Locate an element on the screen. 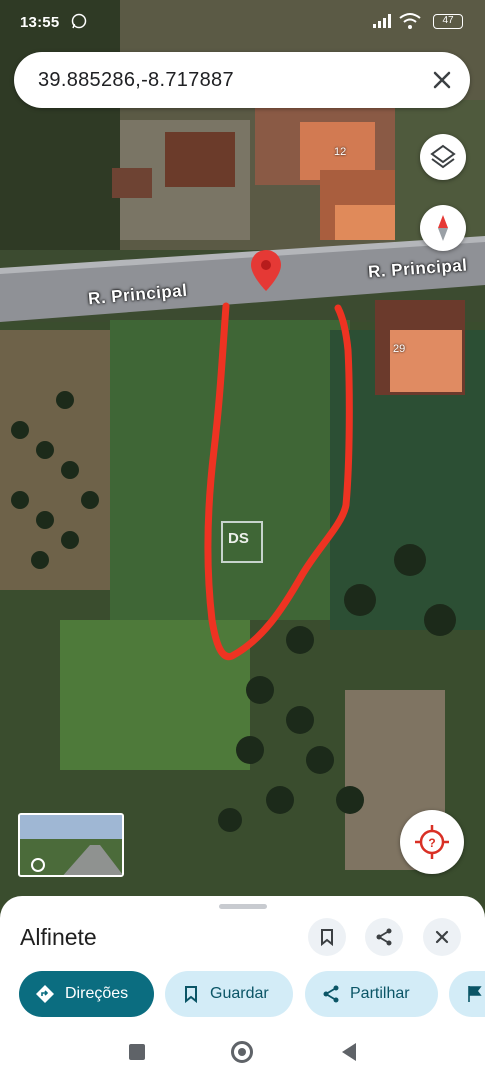 The width and height of the screenshot is (485, 1080). my-location-button: ? is located at coordinates (432, 842).